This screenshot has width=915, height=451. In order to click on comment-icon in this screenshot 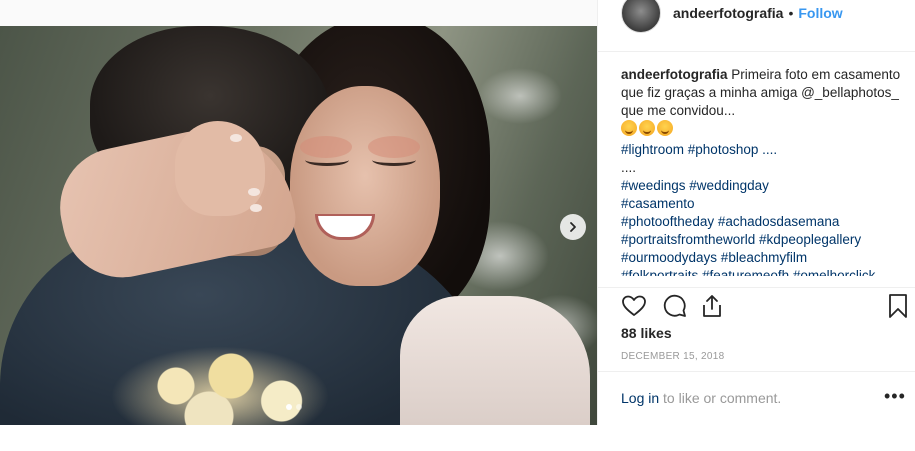, I will do `click(674, 305)`.